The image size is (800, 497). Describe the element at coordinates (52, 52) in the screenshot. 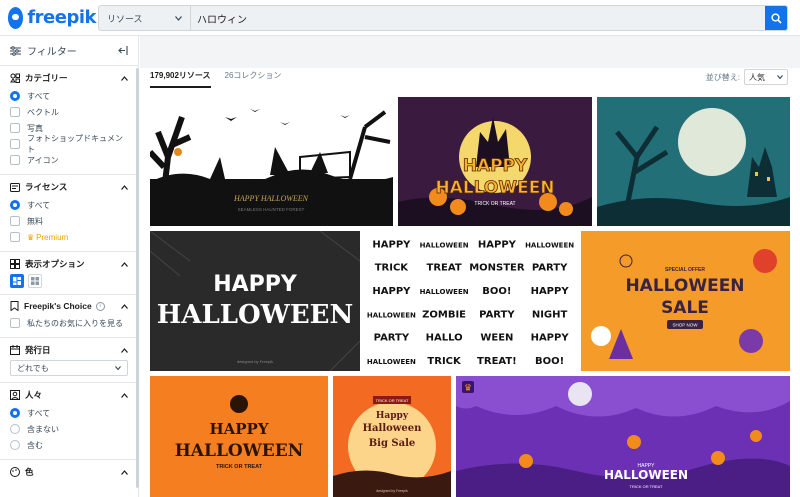

I see `filter-title: フィルター` at that location.